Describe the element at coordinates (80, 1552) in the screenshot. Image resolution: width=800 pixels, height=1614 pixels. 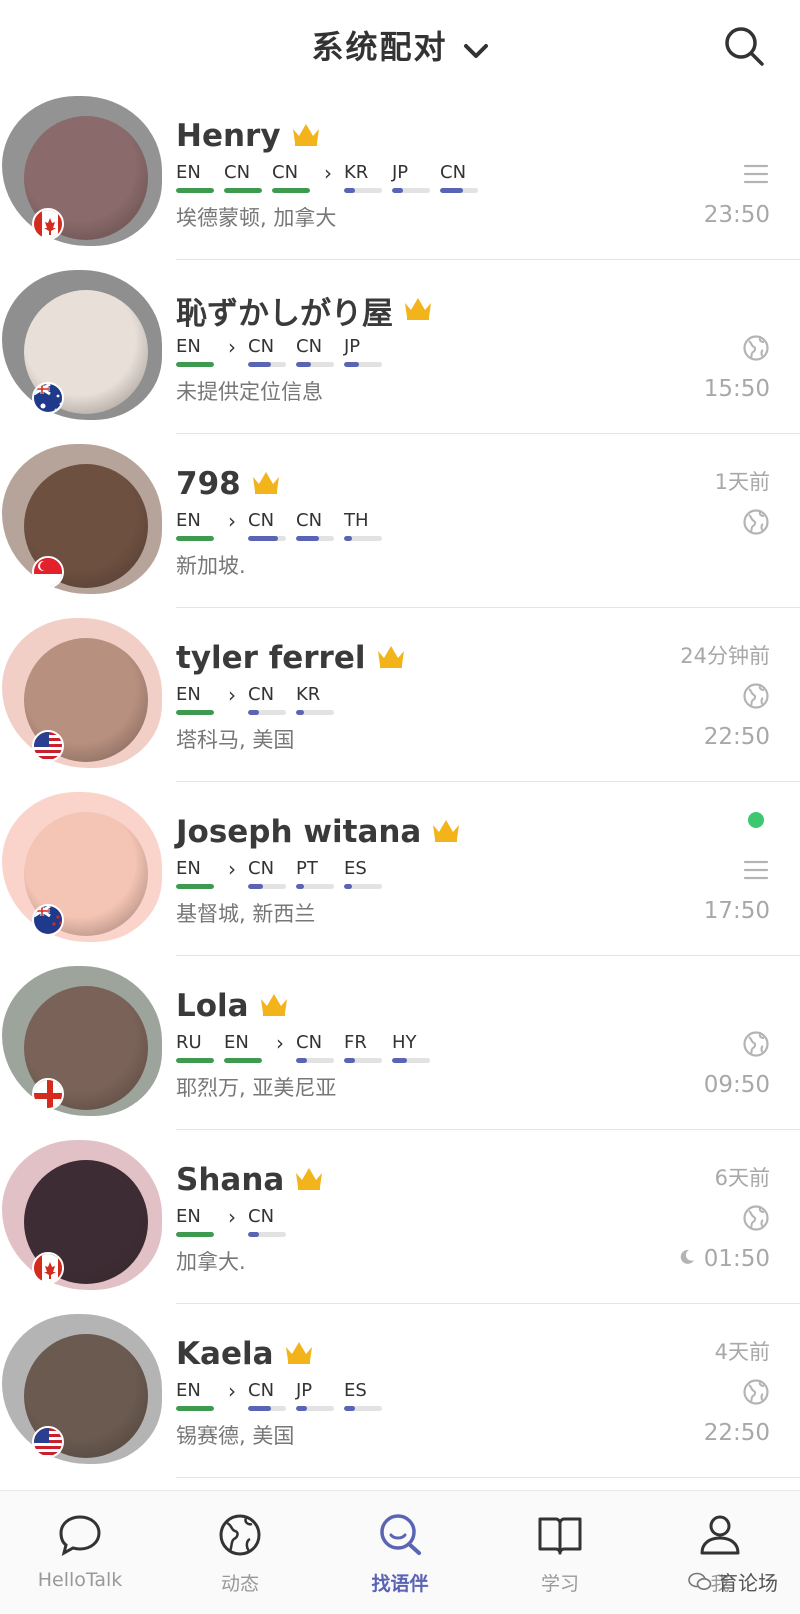
I see `tab-hellotalk: HelloTalk` at that location.